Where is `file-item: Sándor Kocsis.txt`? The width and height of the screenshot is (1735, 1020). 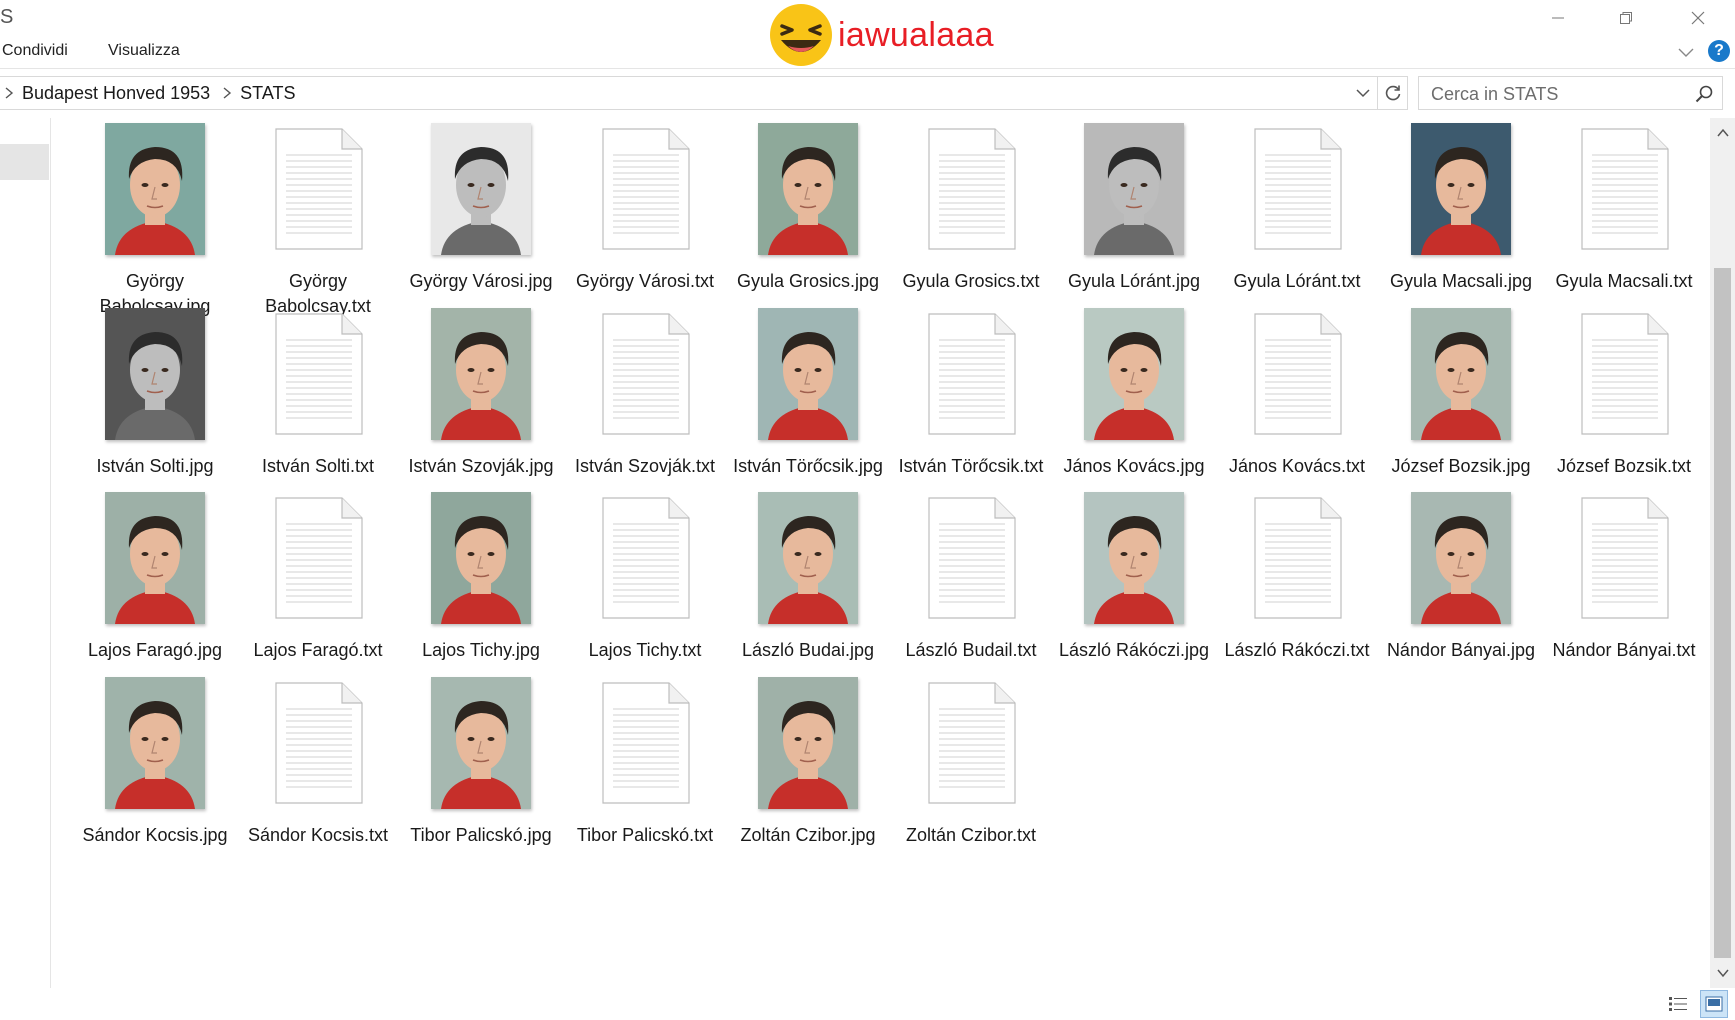
file-item: Sándor Kocsis.txt is located at coordinates (318, 775).